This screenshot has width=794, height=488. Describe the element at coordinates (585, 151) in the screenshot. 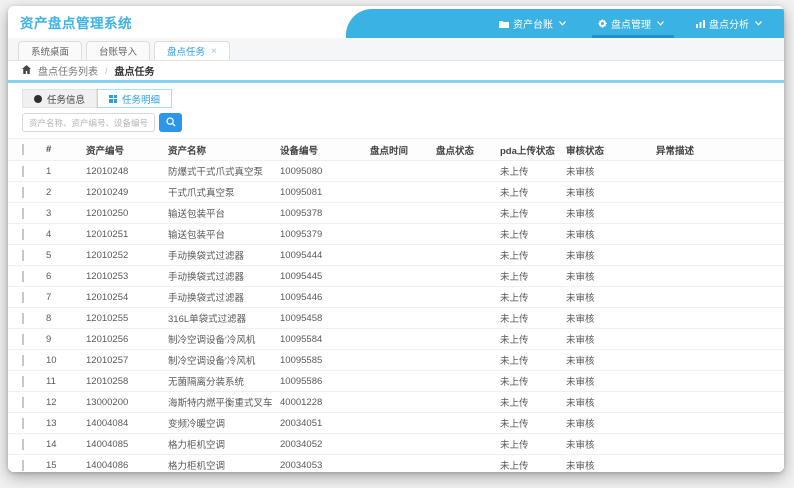

I see `col-header-audit-status: 审核状态` at that location.